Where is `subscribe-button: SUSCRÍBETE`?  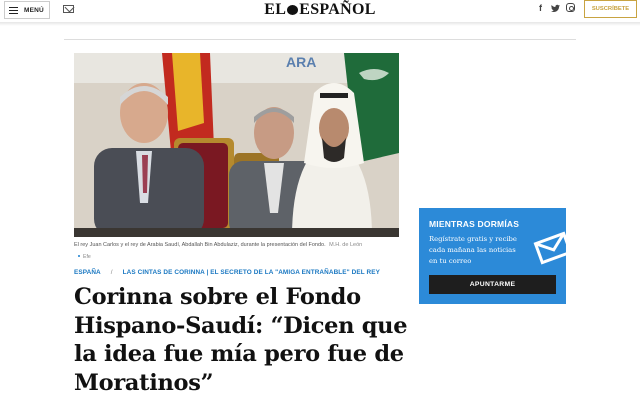 subscribe-button: SUSCRÍBETE is located at coordinates (610, 9).